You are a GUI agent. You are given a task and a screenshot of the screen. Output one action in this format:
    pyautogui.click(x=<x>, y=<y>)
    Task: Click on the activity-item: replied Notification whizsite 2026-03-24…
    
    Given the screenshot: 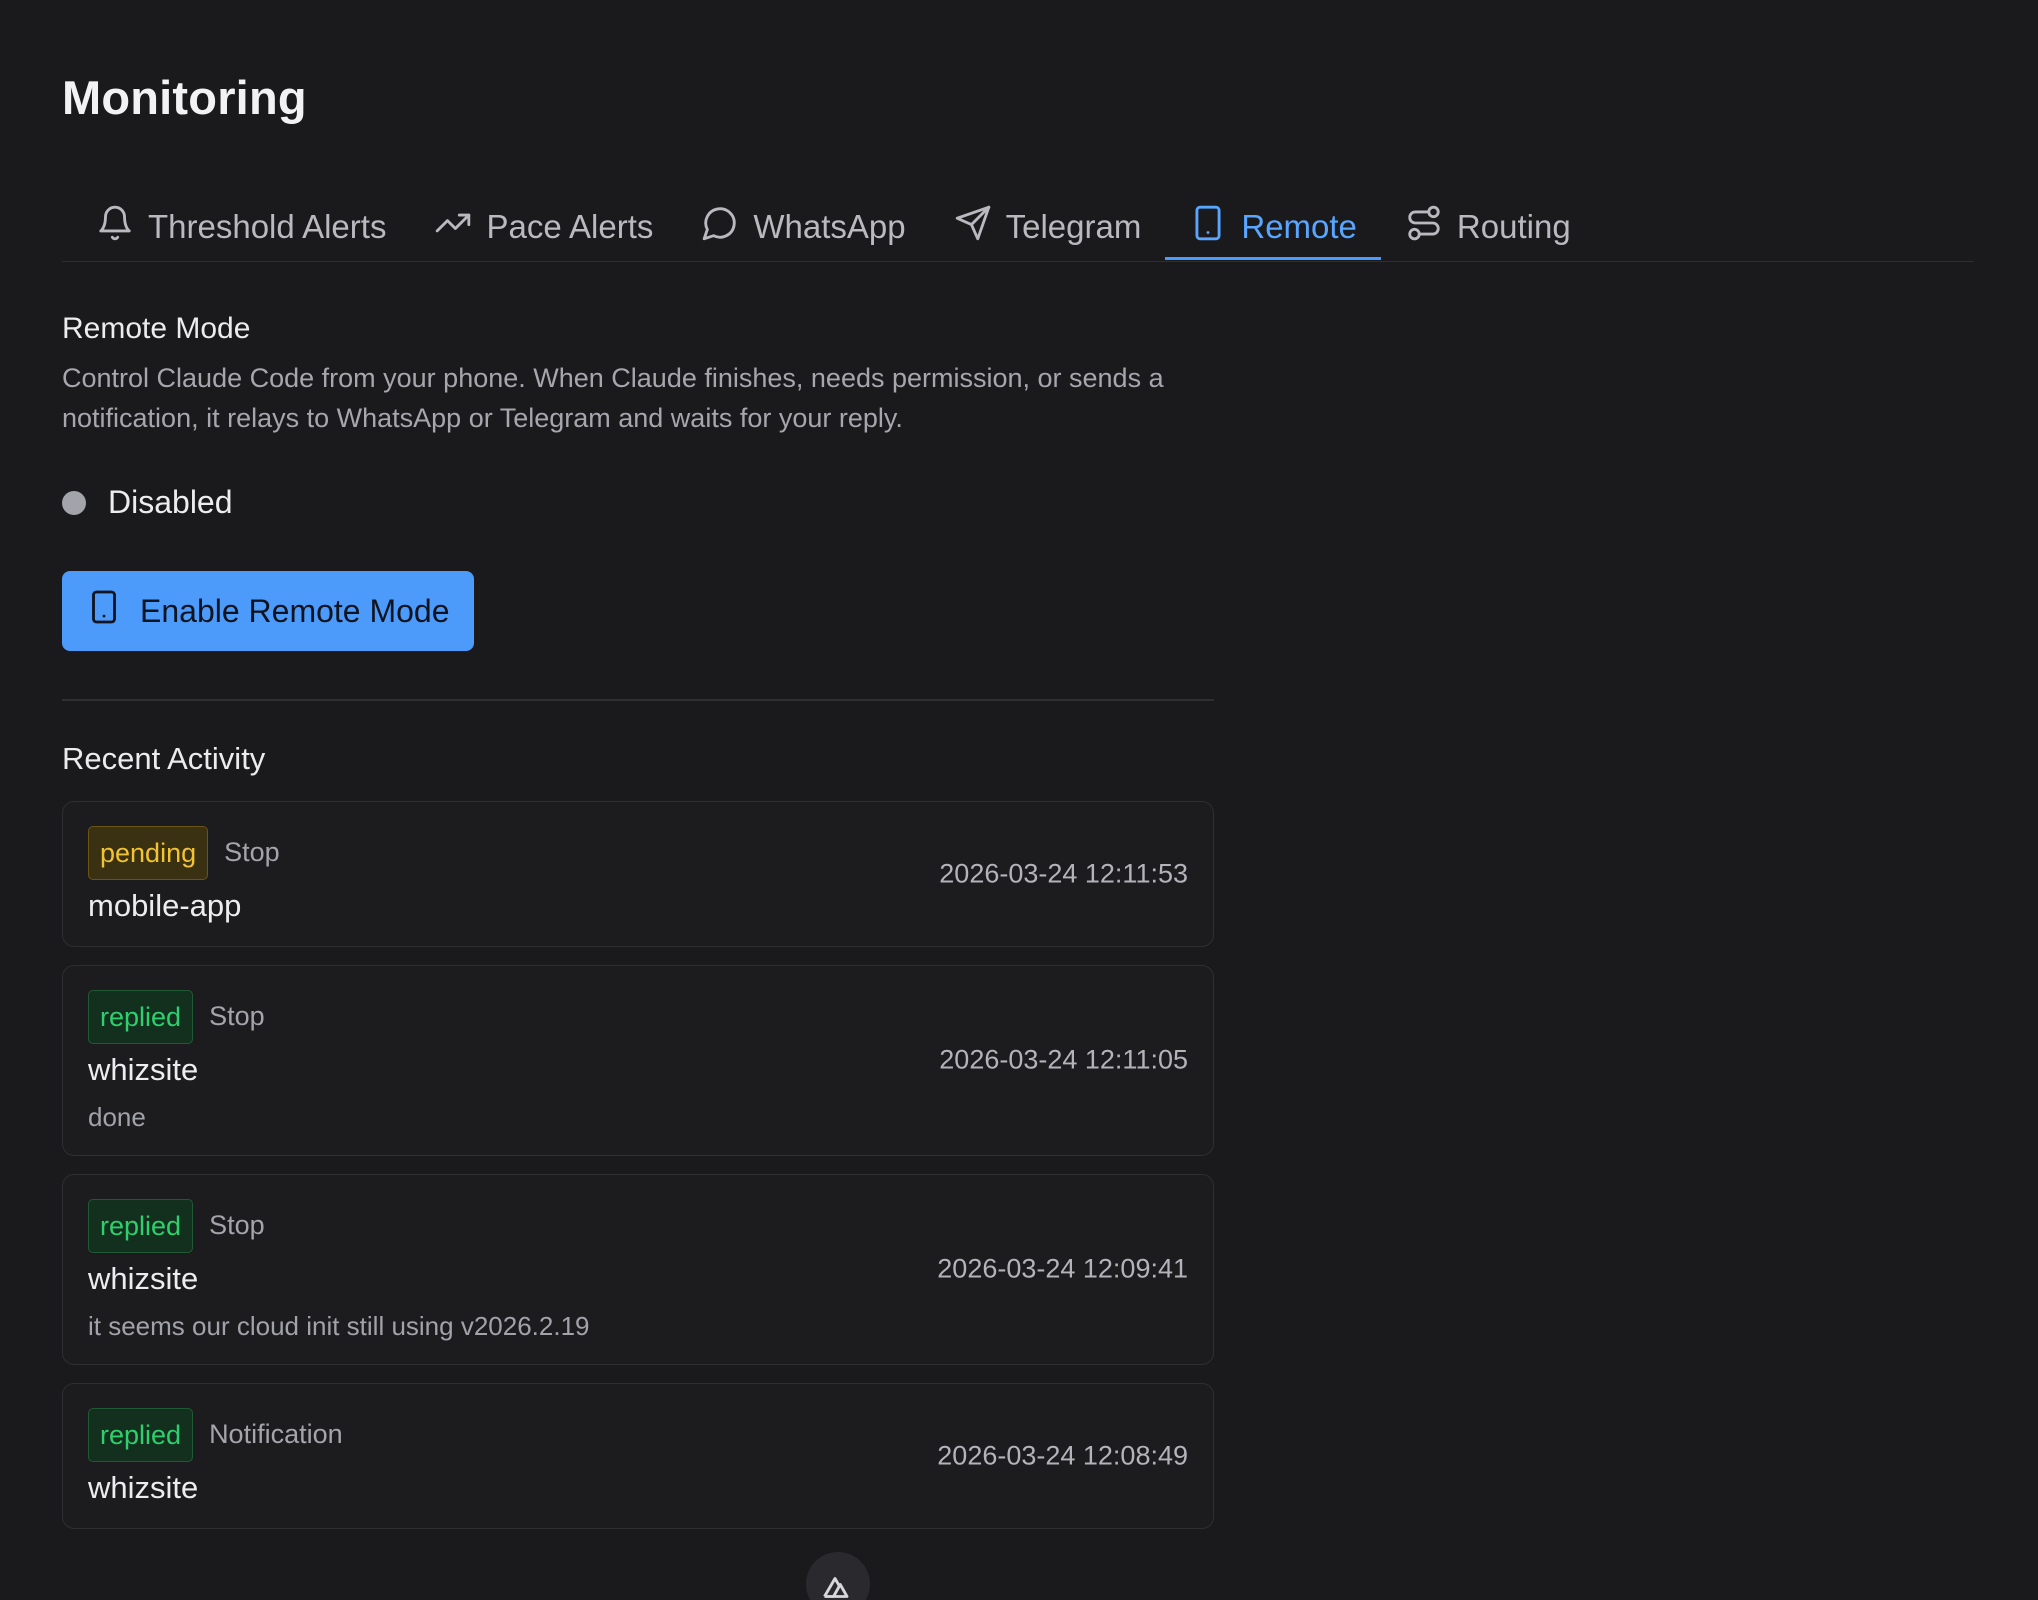 What is the action you would take?
    pyautogui.click(x=638, y=1455)
    